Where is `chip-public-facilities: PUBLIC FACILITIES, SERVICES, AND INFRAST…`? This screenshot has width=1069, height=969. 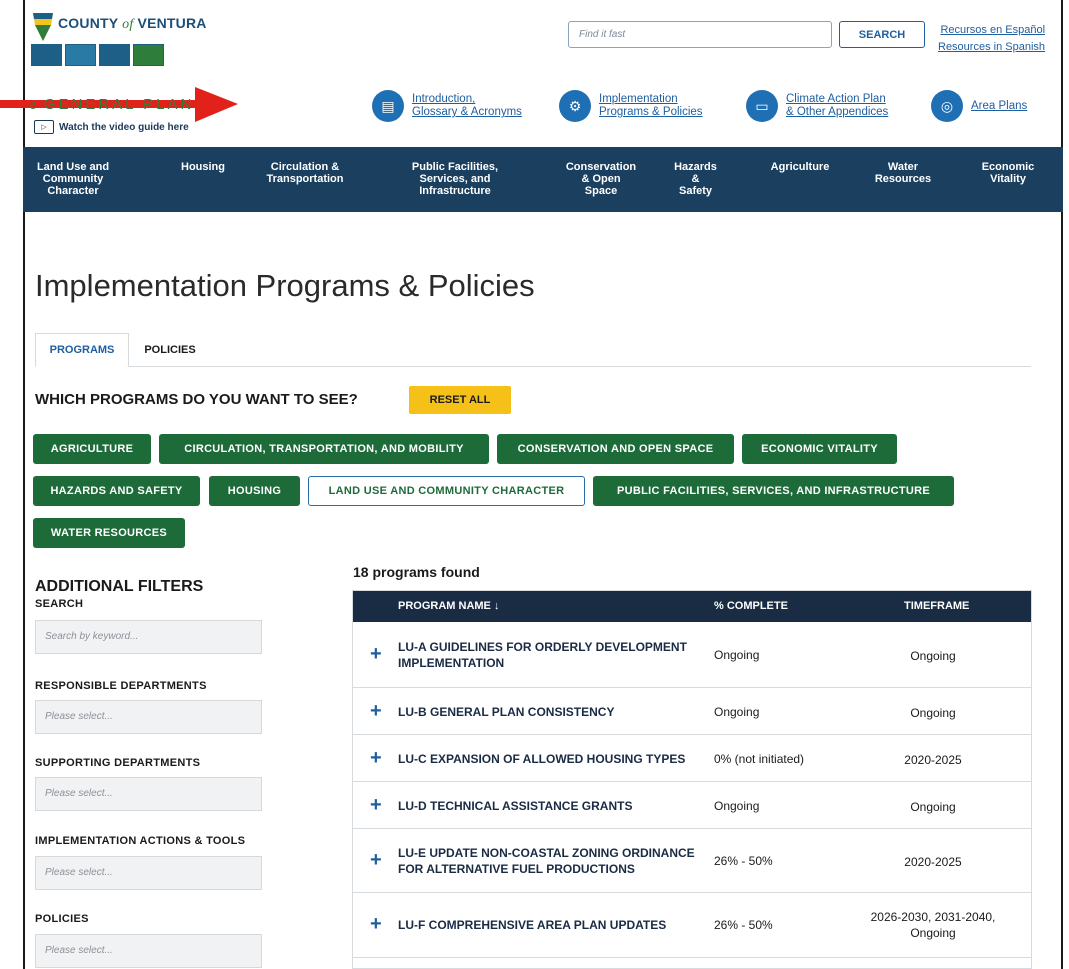 chip-public-facilities: PUBLIC FACILITIES, SERVICES, AND INFRAST… is located at coordinates (773, 491).